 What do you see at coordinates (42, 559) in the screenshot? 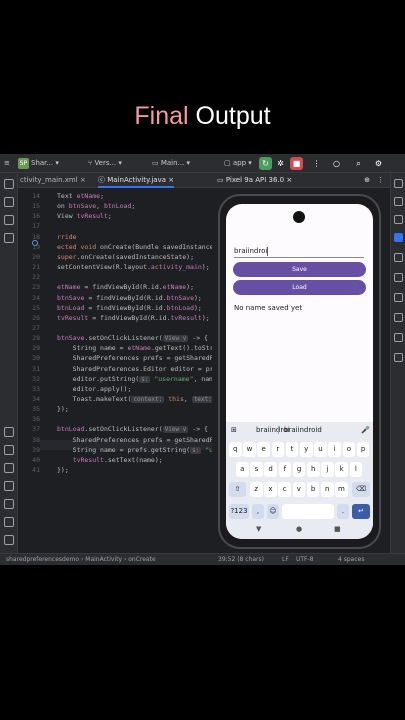
I see `breadcrumb-project: sharedpreferencesdemo` at bounding box center [42, 559].